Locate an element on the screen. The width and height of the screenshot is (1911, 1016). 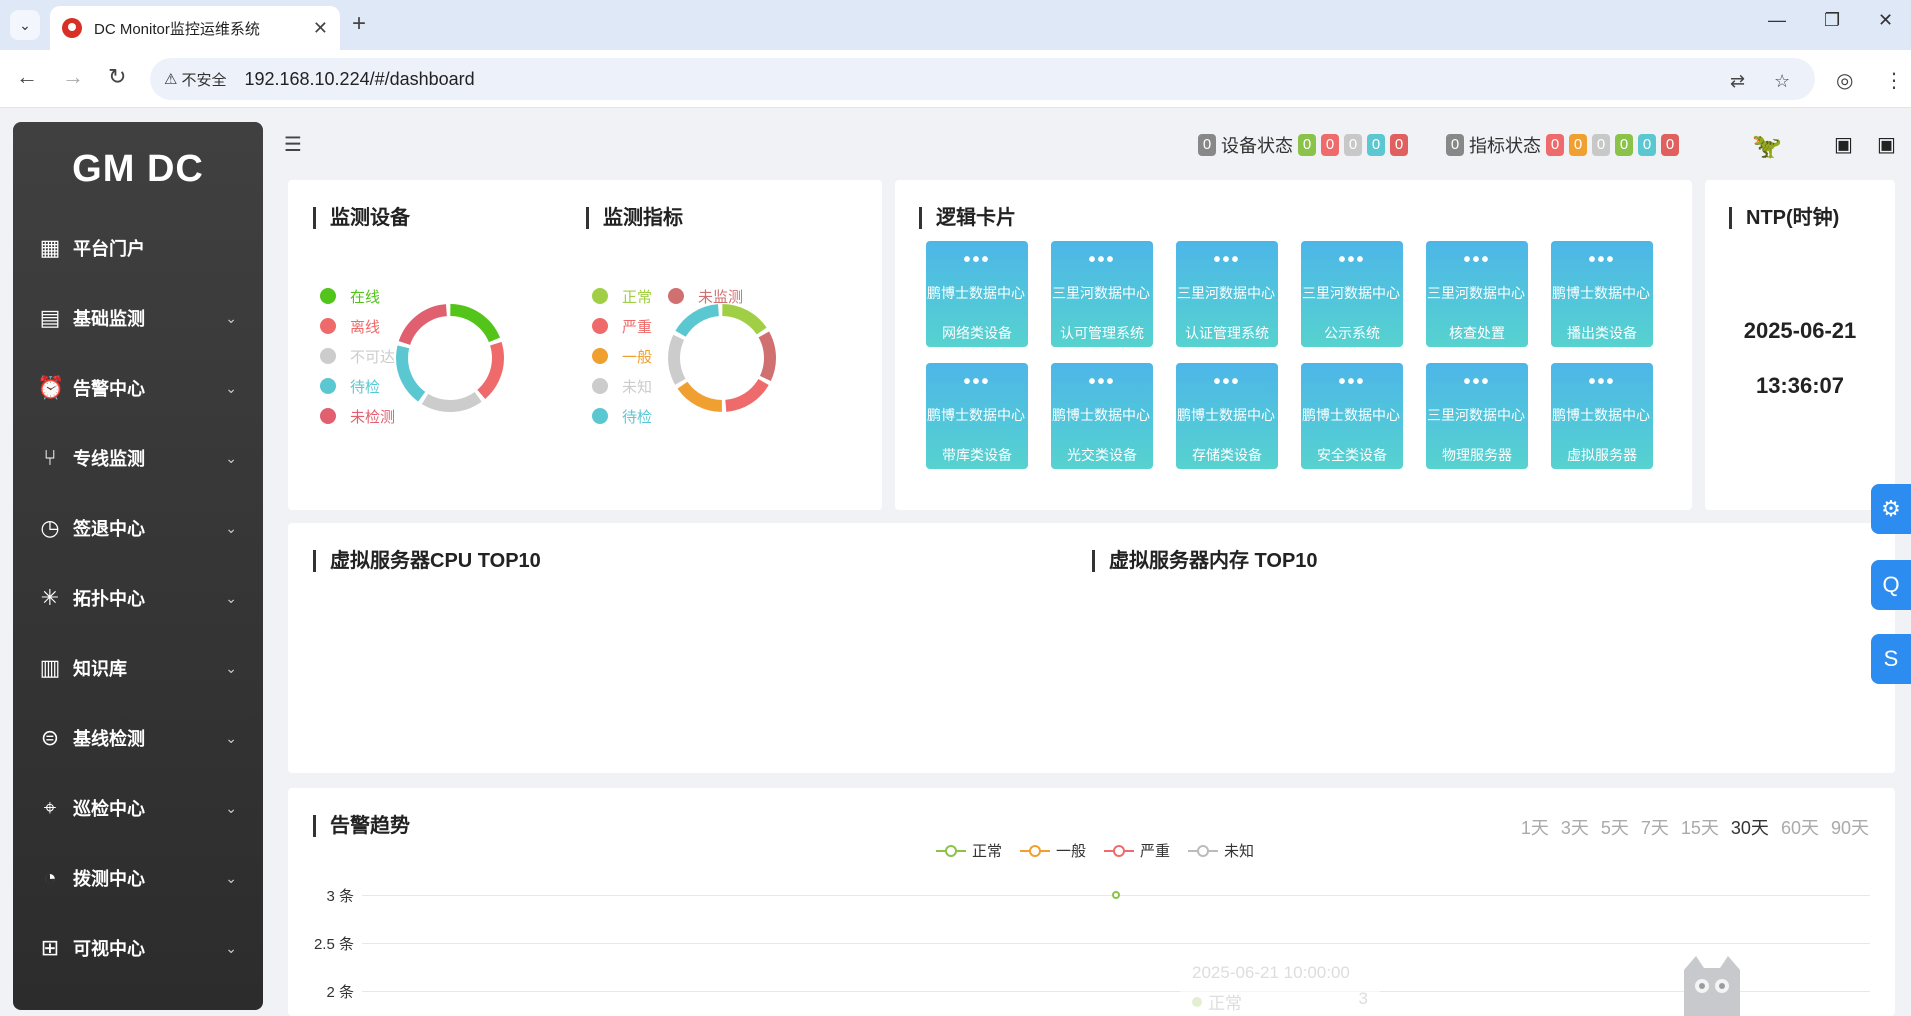
logic-card-tile: ••• 三里河数据中心 认可管理系统 is located at coordinates (1102, 294).